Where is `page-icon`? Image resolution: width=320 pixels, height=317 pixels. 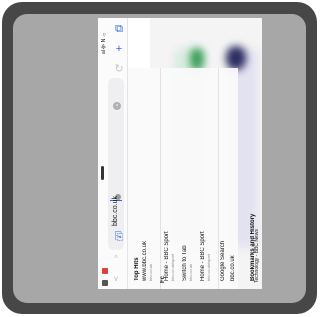
page-icon is located at coordinates (105, 283).